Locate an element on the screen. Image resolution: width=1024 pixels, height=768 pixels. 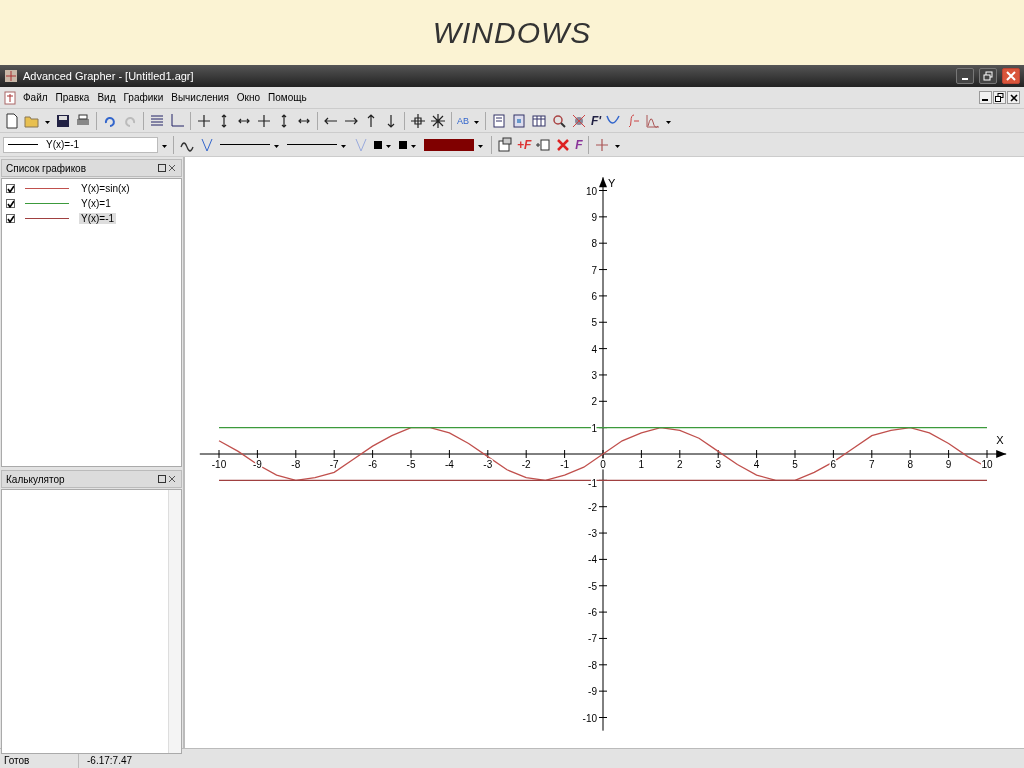
graph-label: Y(x)=sin(x) is located at coordinates (105, 188).